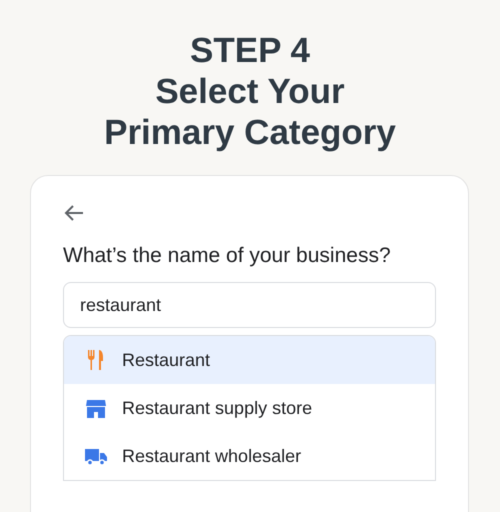 This screenshot has height=512, width=500. Describe the element at coordinates (250, 132) in the screenshot. I see `heading-line: Primary Category` at that location.